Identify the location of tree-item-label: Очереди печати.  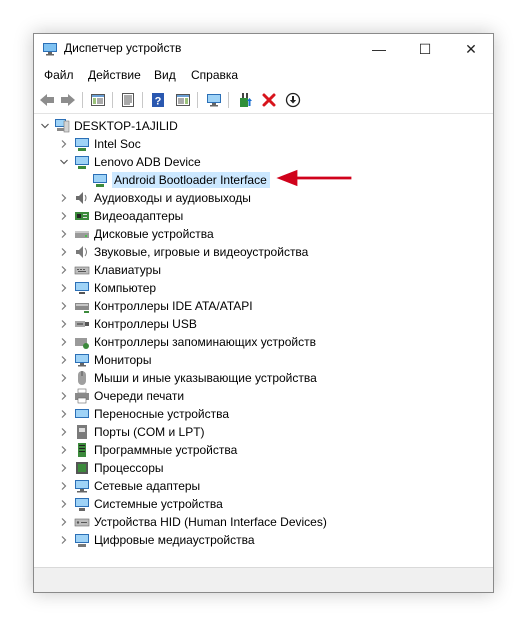
(139, 396).